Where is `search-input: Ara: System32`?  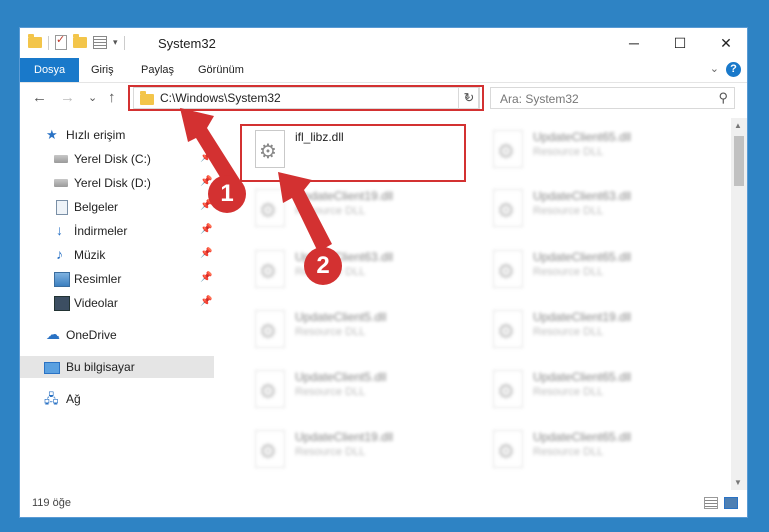 search-input: Ara: System32 is located at coordinates (539, 99).